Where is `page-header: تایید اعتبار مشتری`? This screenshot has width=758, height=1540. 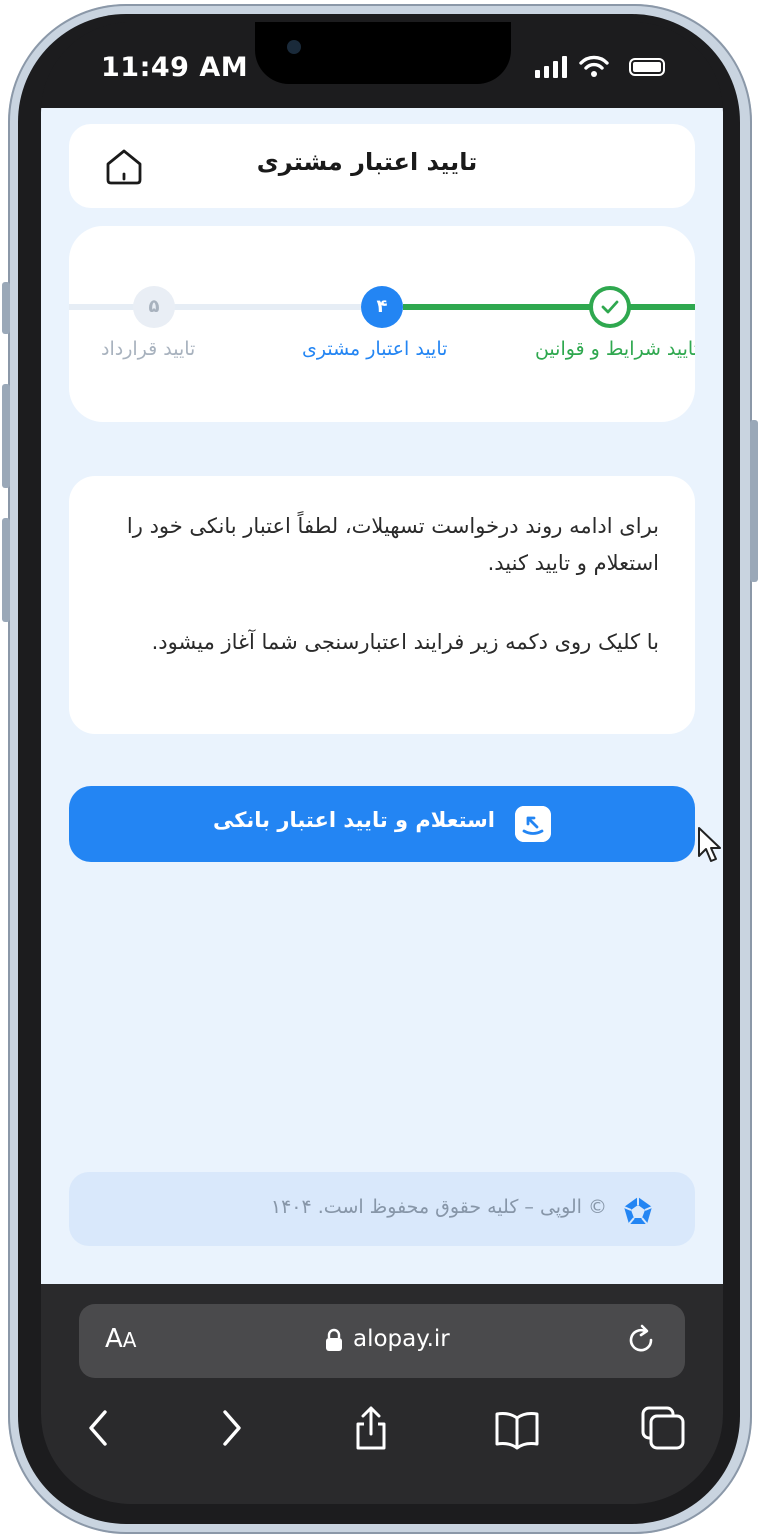
page-header: تایید اعتبار مشتری is located at coordinates (382, 166).